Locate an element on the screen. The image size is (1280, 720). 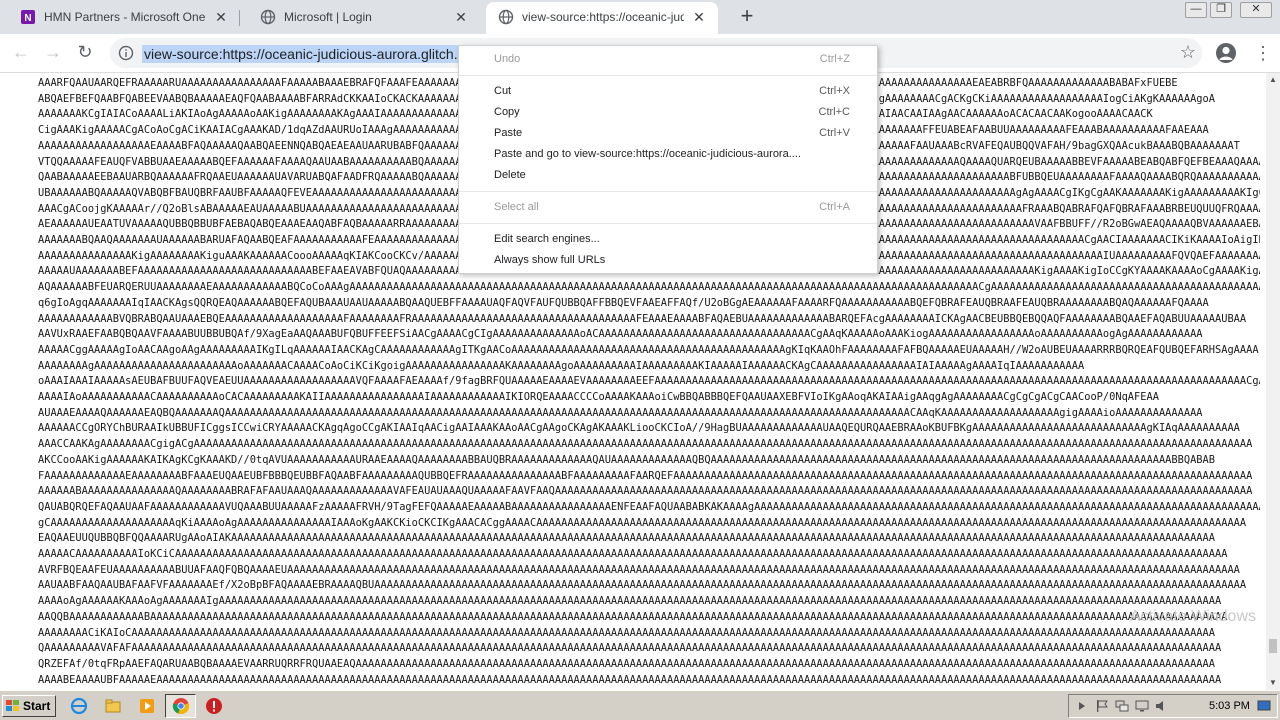
back-button: ← is located at coordinates (21, 53).